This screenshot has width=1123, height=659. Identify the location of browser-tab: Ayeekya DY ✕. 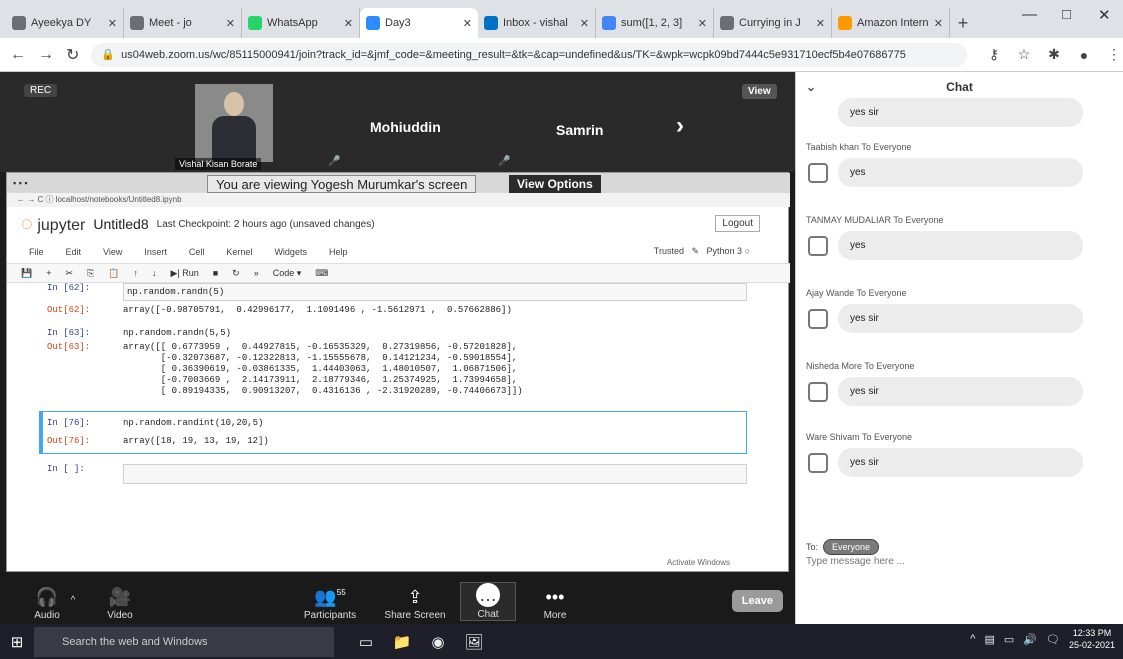
(65, 23).